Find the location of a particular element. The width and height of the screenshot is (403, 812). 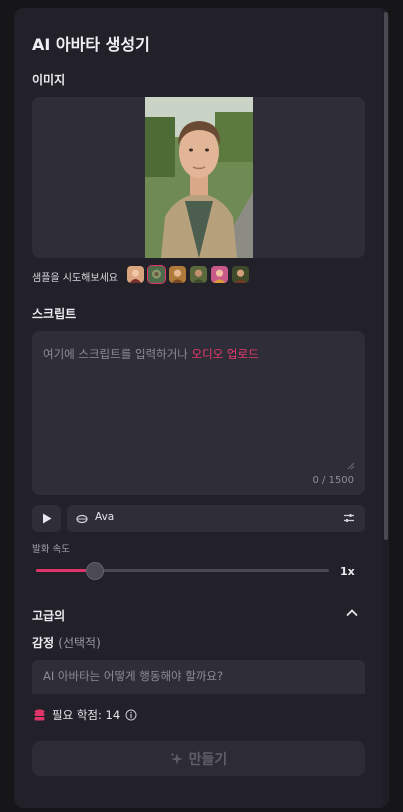

script-placeholder: 여기에 스크립트를 입력하거나 오디오 업로드 is located at coordinates (151, 354).